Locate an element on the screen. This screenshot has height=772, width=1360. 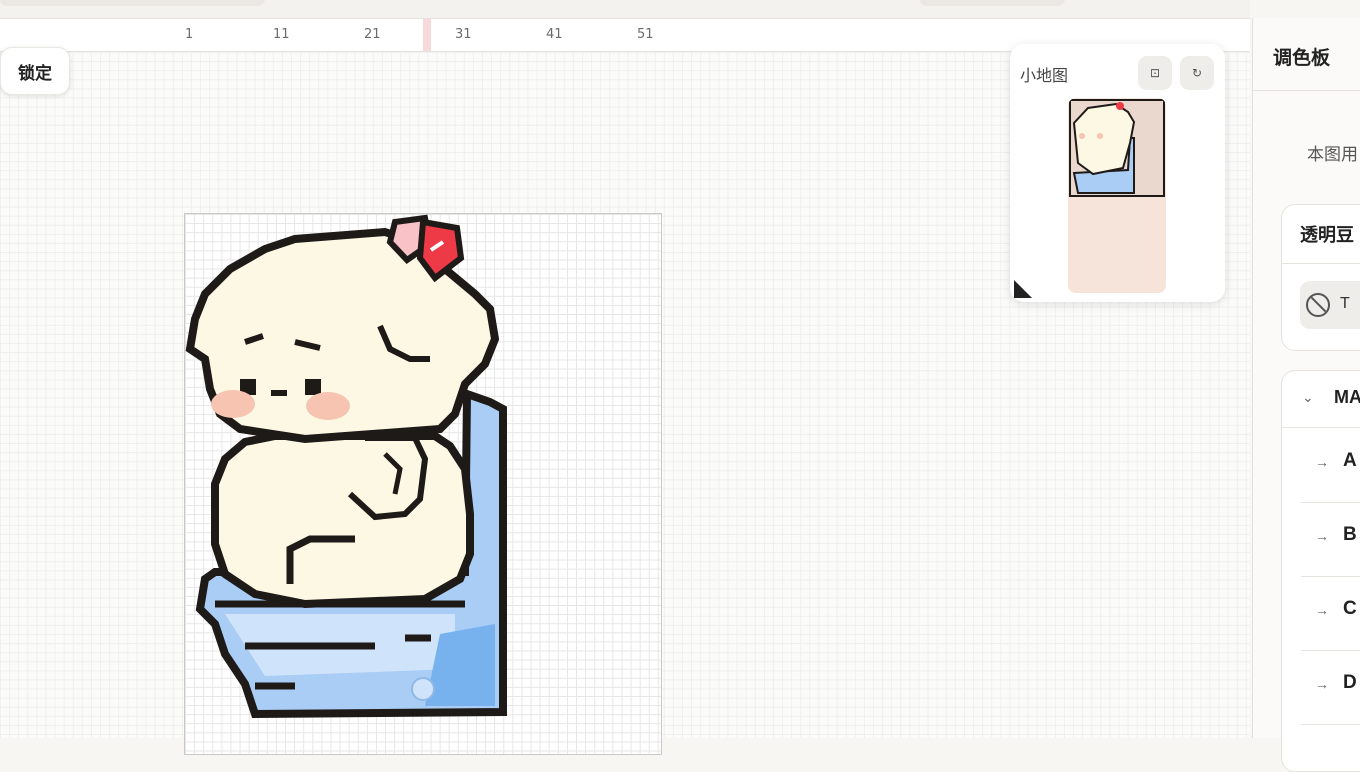
minimap-title: 小地图 is located at coordinates (1044, 76).